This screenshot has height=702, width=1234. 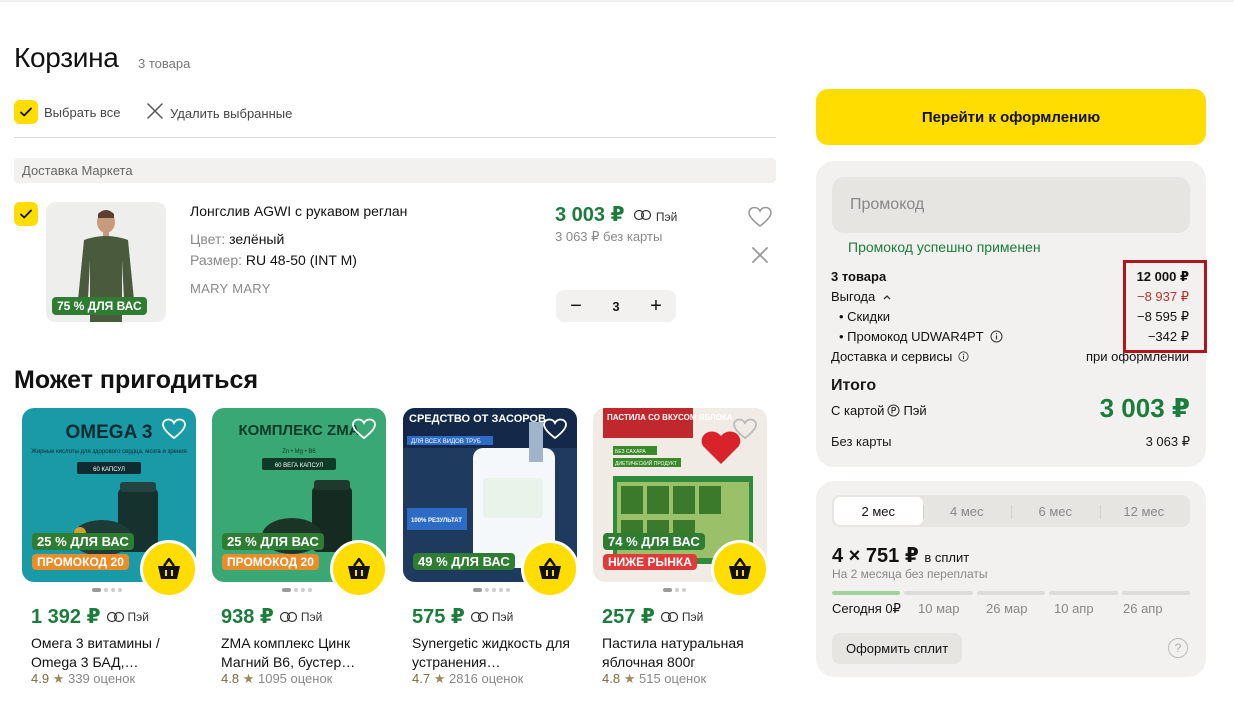 What do you see at coordinates (486, 678) in the screenshot?
I see `reviews-count: 2816 оценок` at bounding box center [486, 678].